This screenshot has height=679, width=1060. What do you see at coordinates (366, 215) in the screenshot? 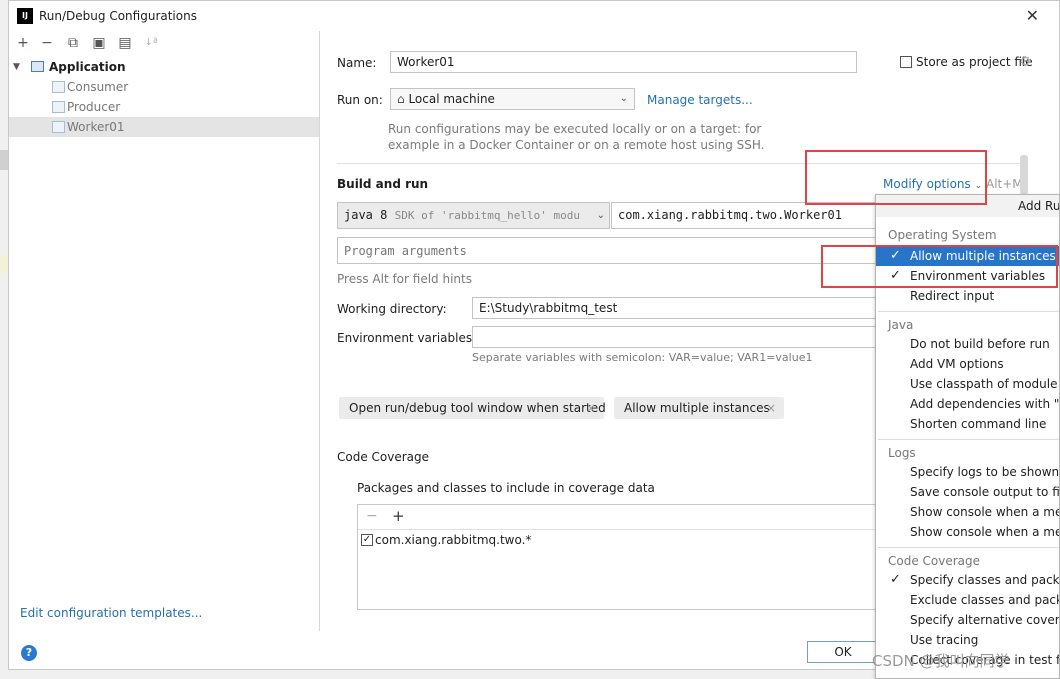
I see `jdk-value: java 8` at bounding box center [366, 215].